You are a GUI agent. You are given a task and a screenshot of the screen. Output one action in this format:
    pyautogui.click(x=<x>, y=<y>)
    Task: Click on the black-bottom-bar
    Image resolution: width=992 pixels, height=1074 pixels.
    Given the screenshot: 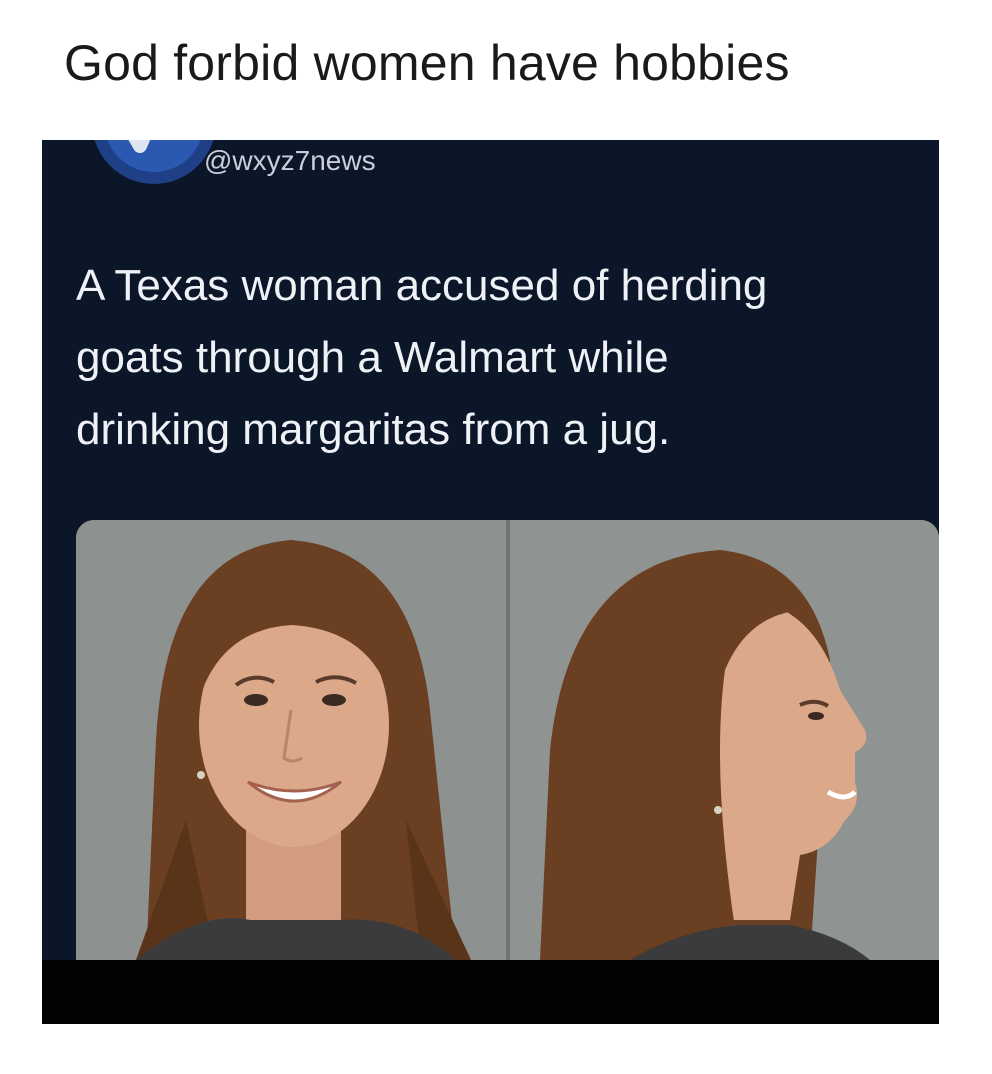 What is the action you would take?
    pyautogui.click(x=490, y=992)
    